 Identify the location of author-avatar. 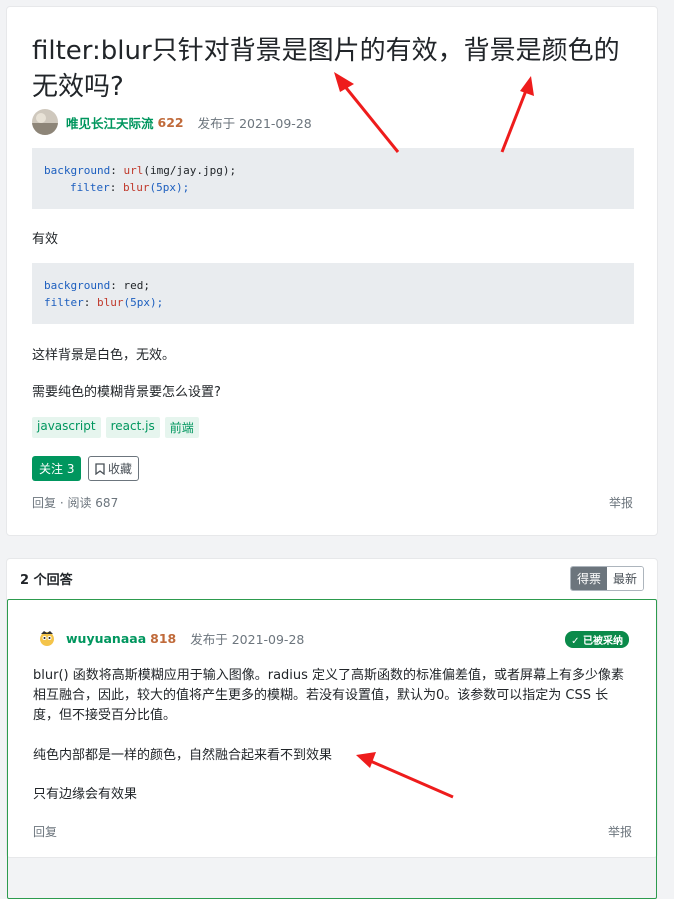
(45, 122).